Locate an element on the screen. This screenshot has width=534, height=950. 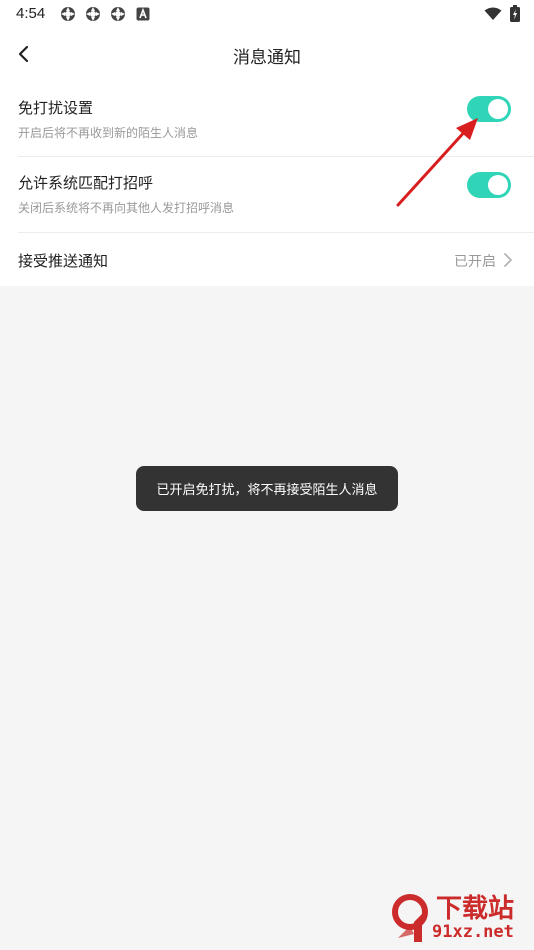
setting-title: 免打扰设置 is located at coordinates (56, 108).